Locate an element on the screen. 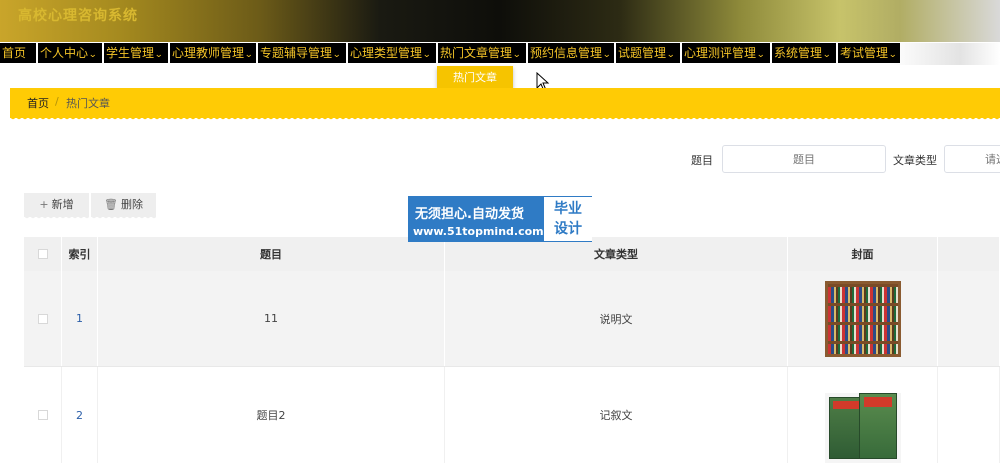 This screenshot has width=1000, height=463. watermark-badge-top: 毕业 is located at coordinates (568, 209).